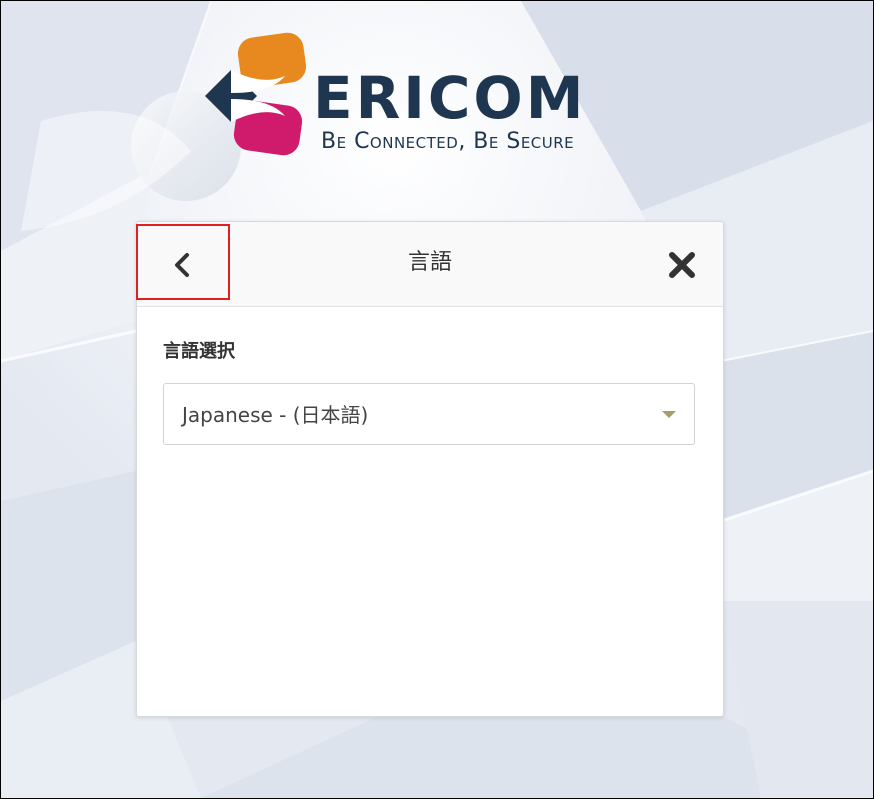  What do you see at coordinates (275, 414) in the screenshot?
I see `language-select-value: Japanese - (日本語)` at bounding box center [275, 414].